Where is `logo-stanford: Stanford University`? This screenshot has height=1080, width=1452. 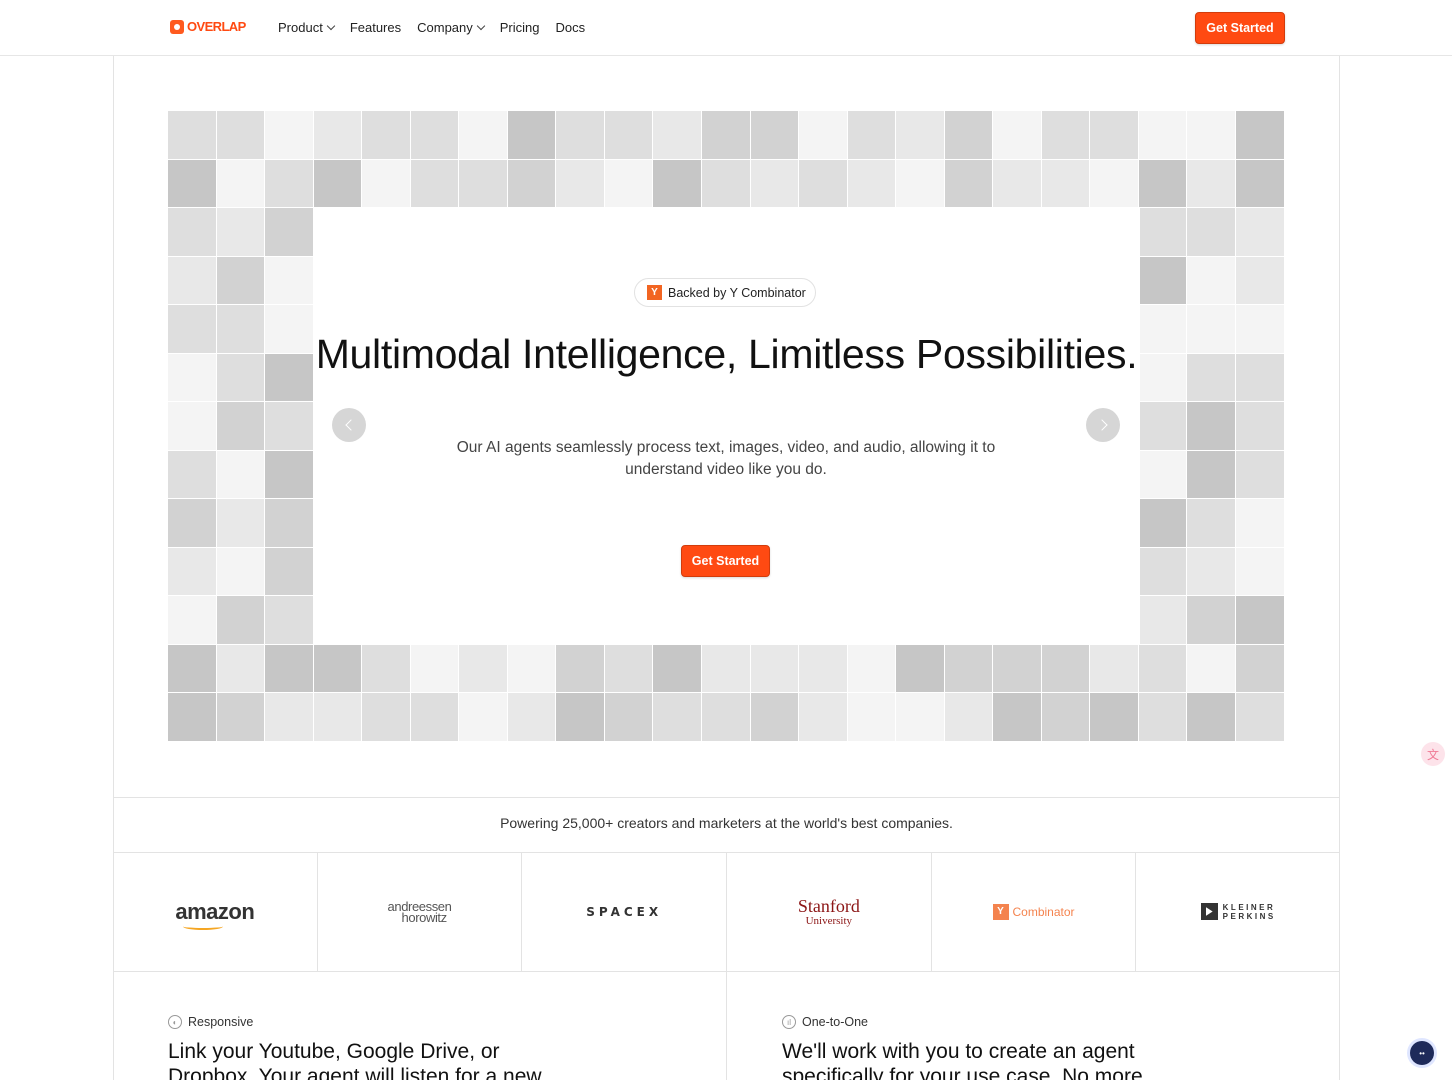 logo-stanford: Stanford University is located at coordinates (829, 911).